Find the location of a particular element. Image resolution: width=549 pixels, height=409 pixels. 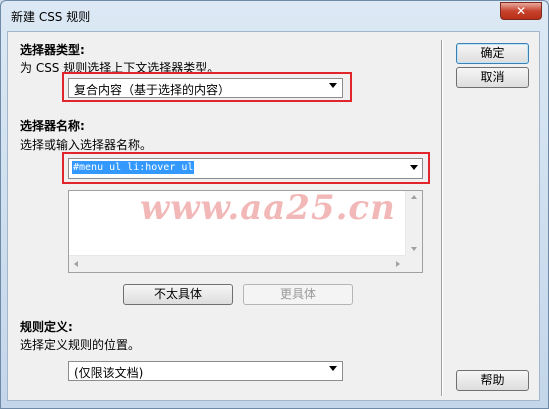

watermark: www.aa25.cn is located at coordinates (268, 208).